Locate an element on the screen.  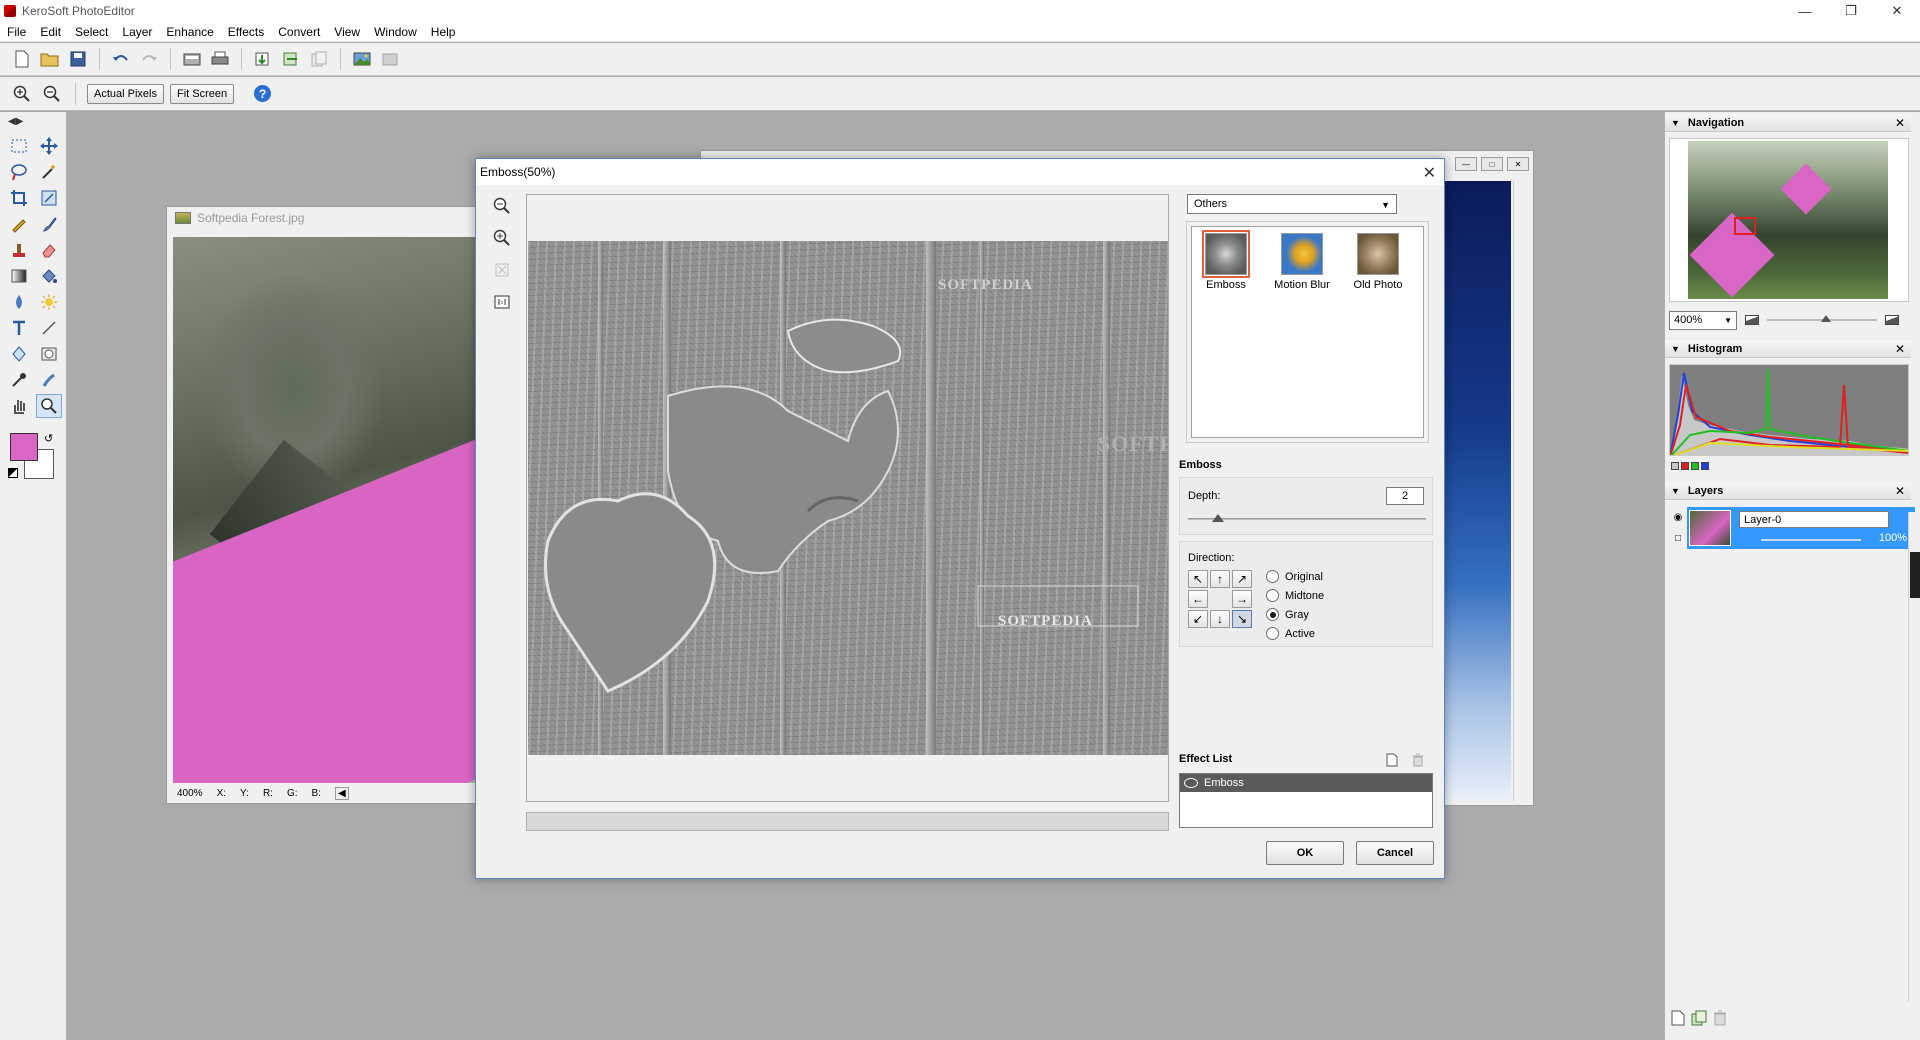
menu-enhance: Enhance is located at coordinates (189, 32).